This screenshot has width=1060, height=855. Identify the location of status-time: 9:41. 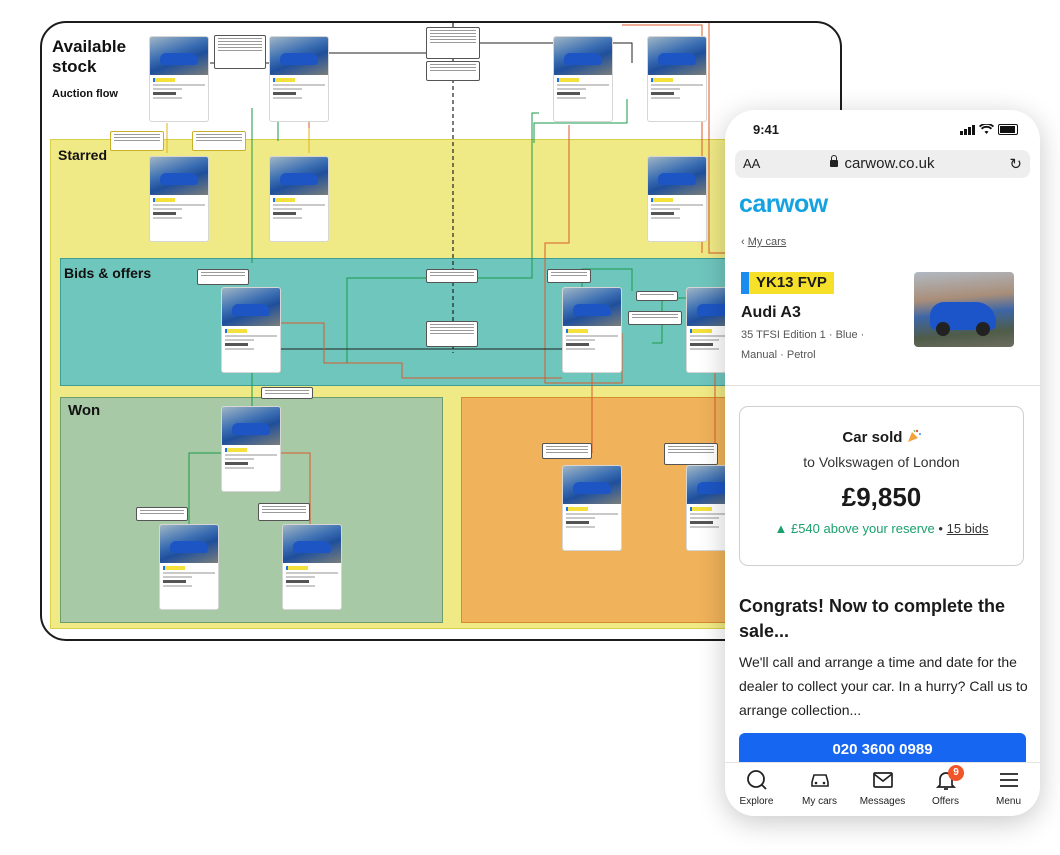
(766, 129).